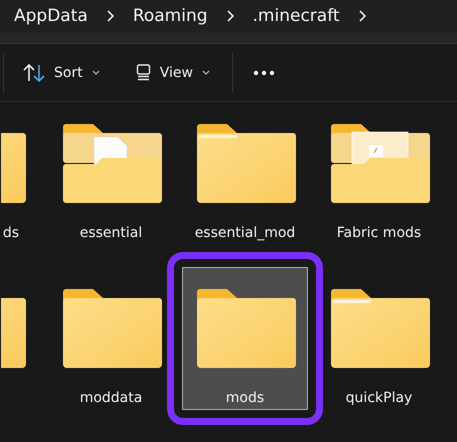 This screenshot has height=442, width=457. What do you see at coordinates (10, 233) in the screenshot?
I see `folder-name: ds` at bounding box center [10, 233].